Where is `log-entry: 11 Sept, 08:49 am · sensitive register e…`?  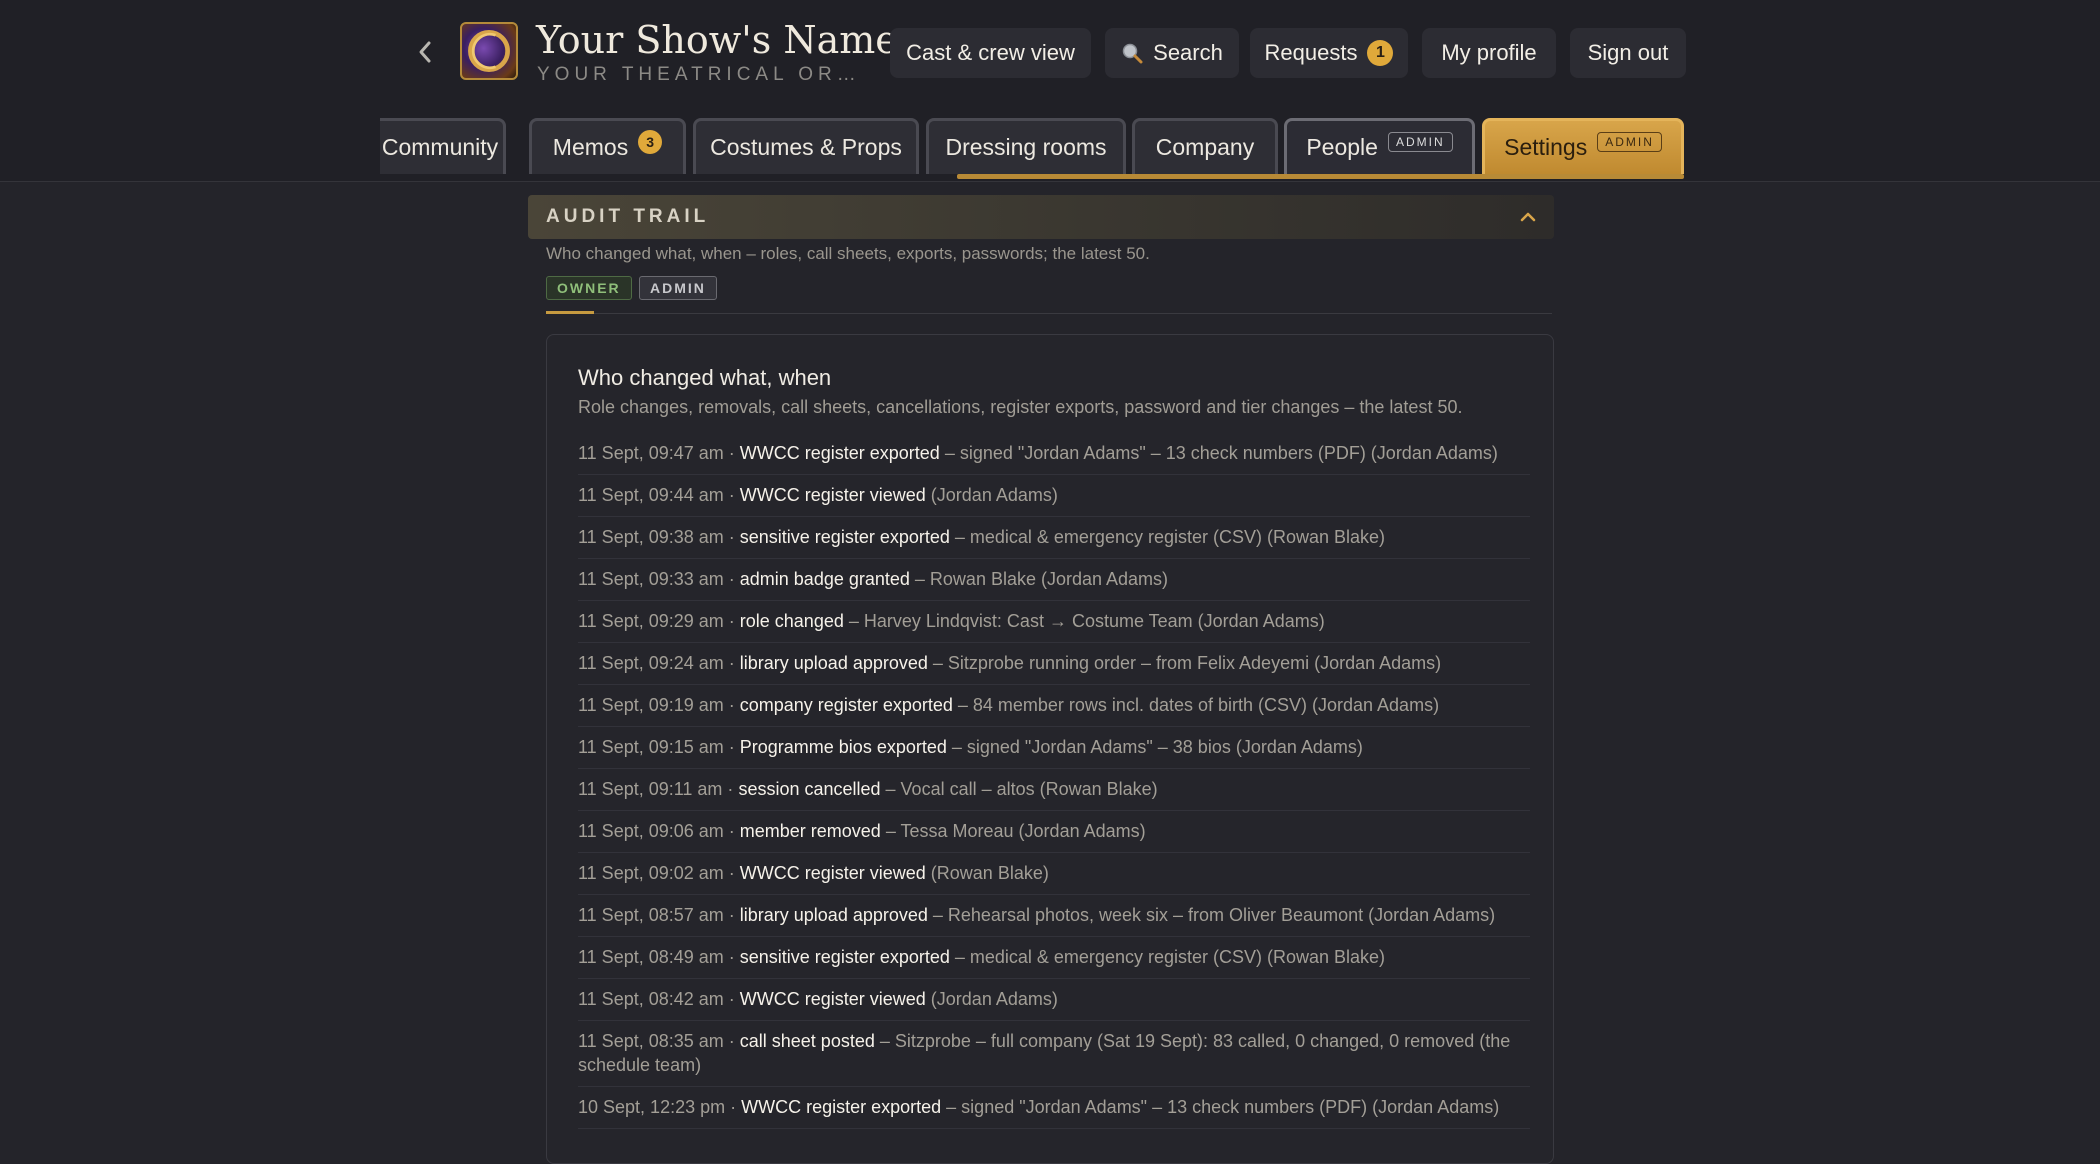
log-entry: 11 Sept, 08:49 am · sensitive register e… is located at coordinates (1054, 958).